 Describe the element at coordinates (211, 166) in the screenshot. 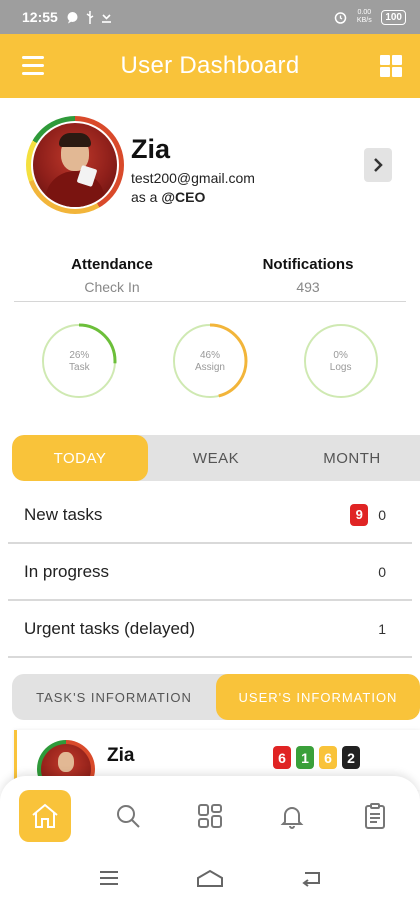

I see `profile-header: Zia test200@gmail.com as a @CEO` at that location.